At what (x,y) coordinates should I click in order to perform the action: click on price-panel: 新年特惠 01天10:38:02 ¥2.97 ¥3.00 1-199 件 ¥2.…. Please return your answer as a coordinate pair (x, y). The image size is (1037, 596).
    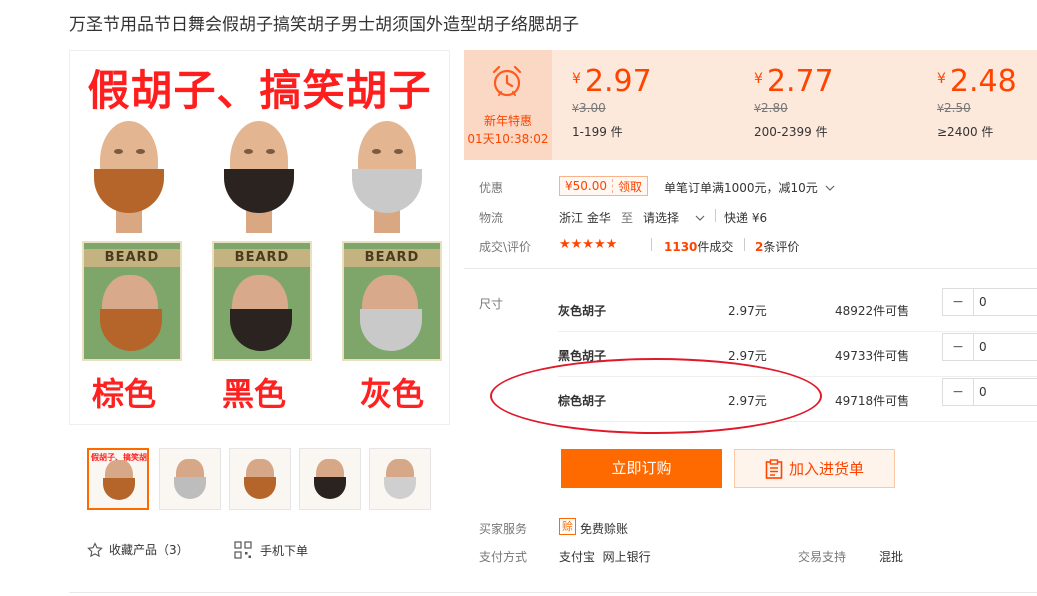
    Looking at the image, I should click on (750, 105).